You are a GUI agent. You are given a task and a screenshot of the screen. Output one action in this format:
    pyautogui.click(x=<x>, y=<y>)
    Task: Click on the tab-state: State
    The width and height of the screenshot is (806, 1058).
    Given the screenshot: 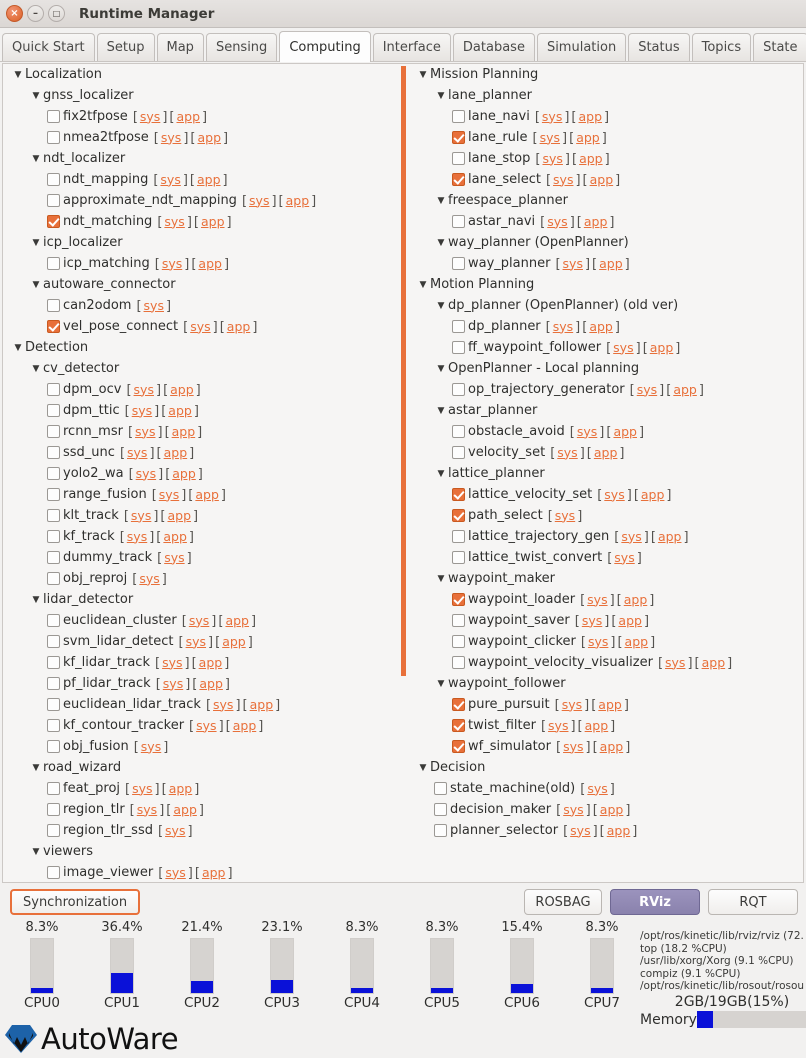 What is the action you would take?
    pyautogui.click(x=779, y=47)
    